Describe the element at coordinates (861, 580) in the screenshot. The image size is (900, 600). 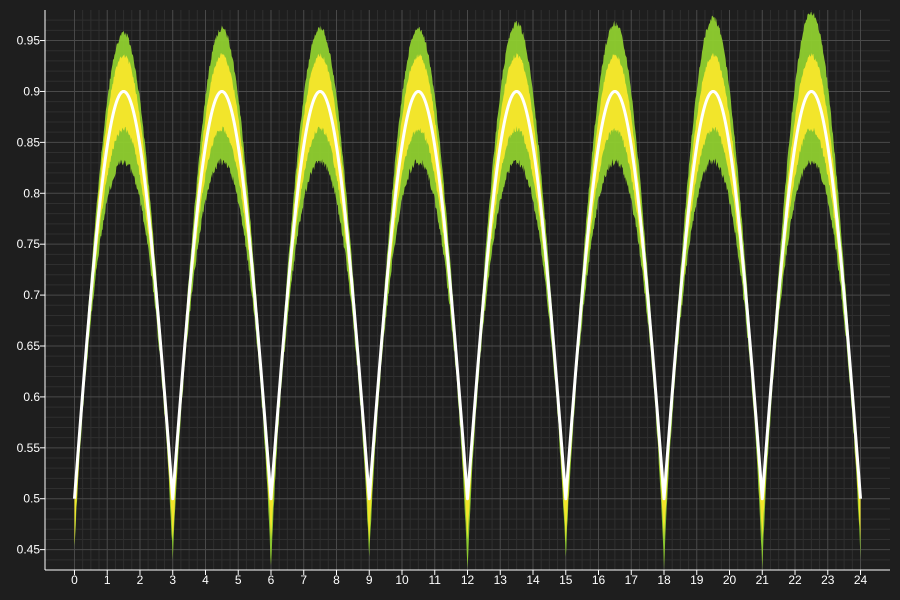
I see `x-tick-label: 24` at that location.